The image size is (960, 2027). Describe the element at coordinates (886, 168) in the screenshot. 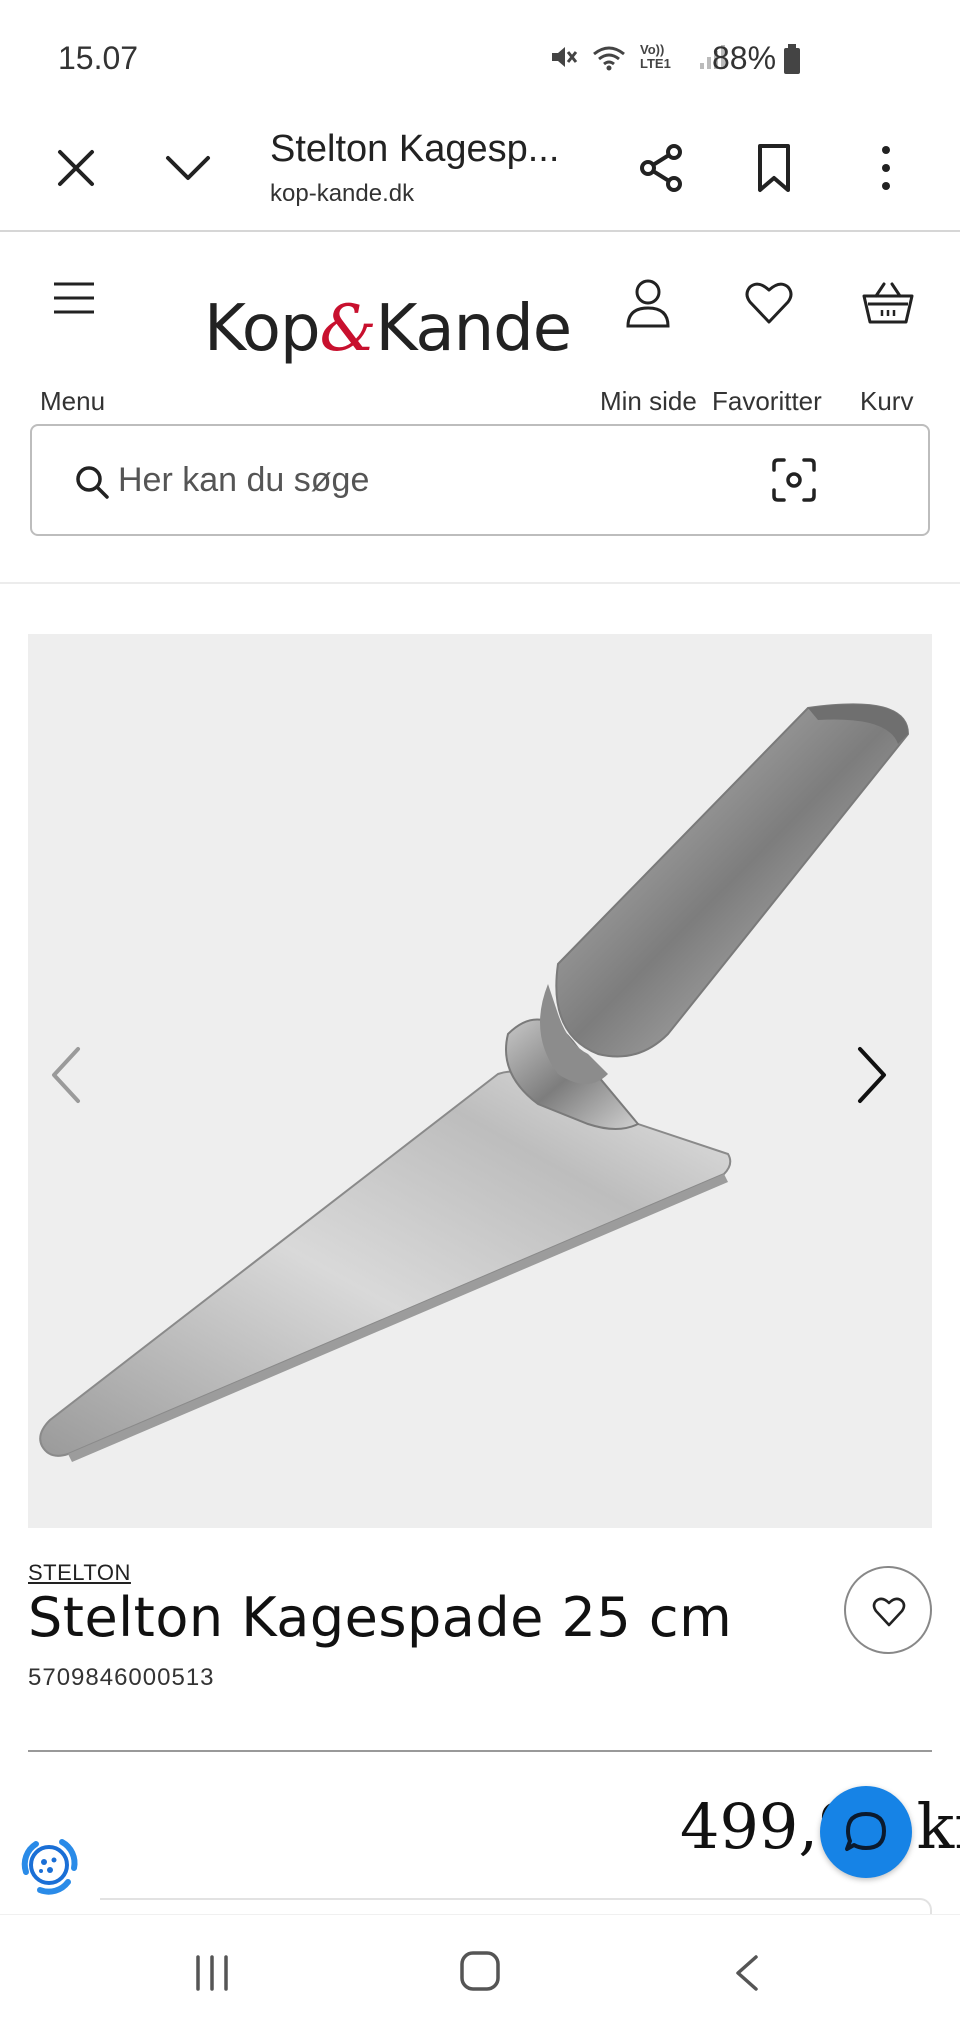

I see `more-vertical-icon` at that location.